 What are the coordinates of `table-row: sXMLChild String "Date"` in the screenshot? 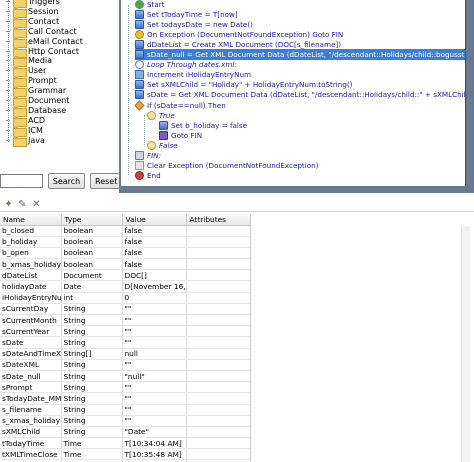 It's located at (125, 432).